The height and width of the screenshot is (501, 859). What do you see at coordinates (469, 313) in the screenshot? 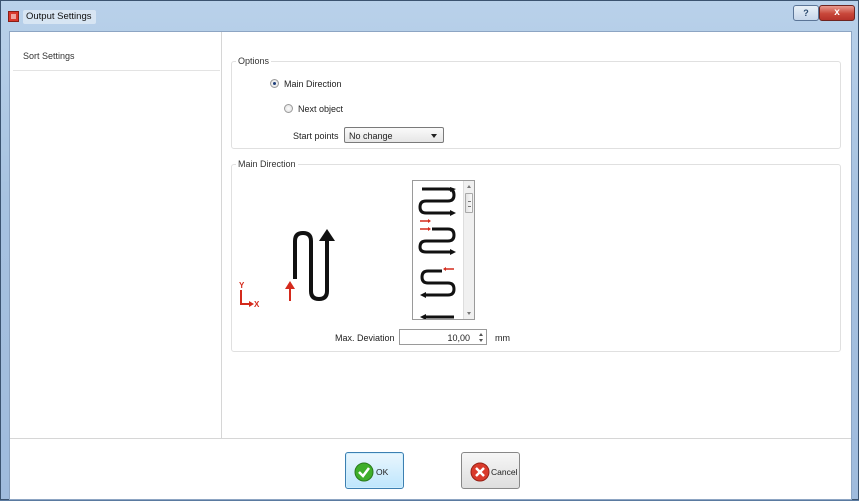
I see `scroll-down-icon` at bounding box center [469, 313].